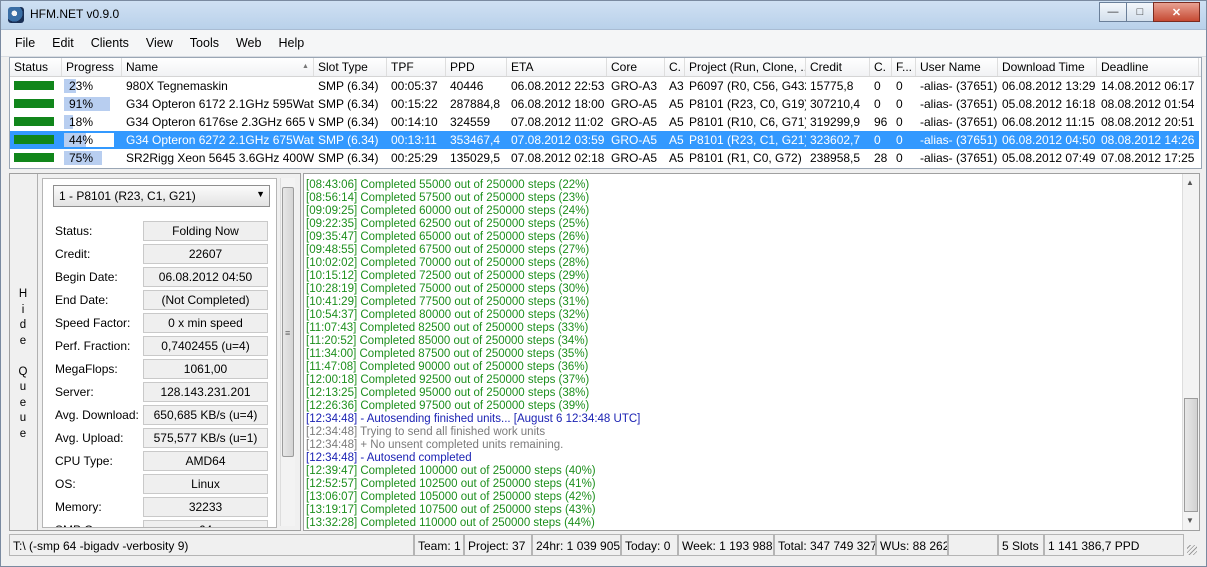 The image size is (1207, 567). What do you see at coordinates (211, 545) in the screenshot?
I see `status-path: T:\ (-smp 64 -bigadv -verbosity 9)` at bounding box center [211, 545].